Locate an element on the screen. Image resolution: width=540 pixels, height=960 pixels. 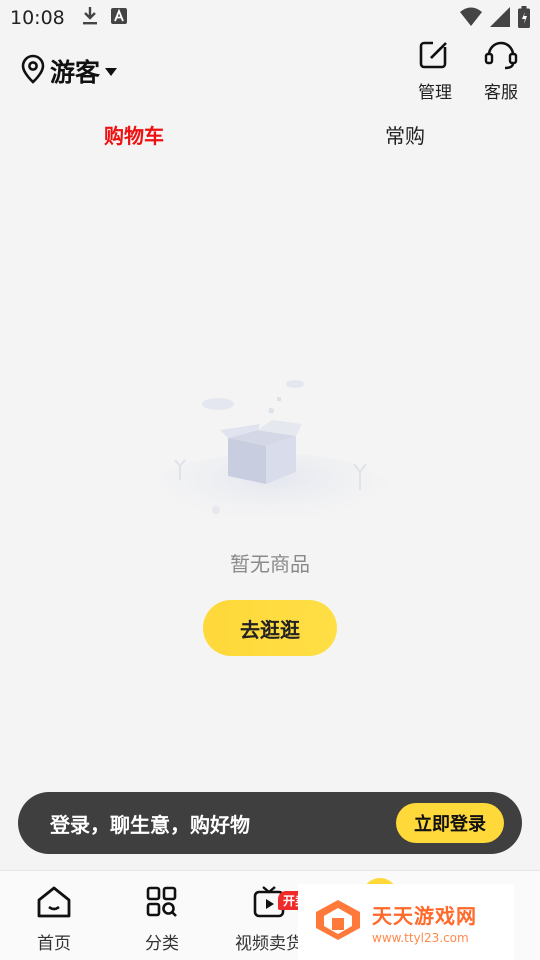
login-banner-text: 登录，聊生意，购好物 is located at coordinates (150, 824).